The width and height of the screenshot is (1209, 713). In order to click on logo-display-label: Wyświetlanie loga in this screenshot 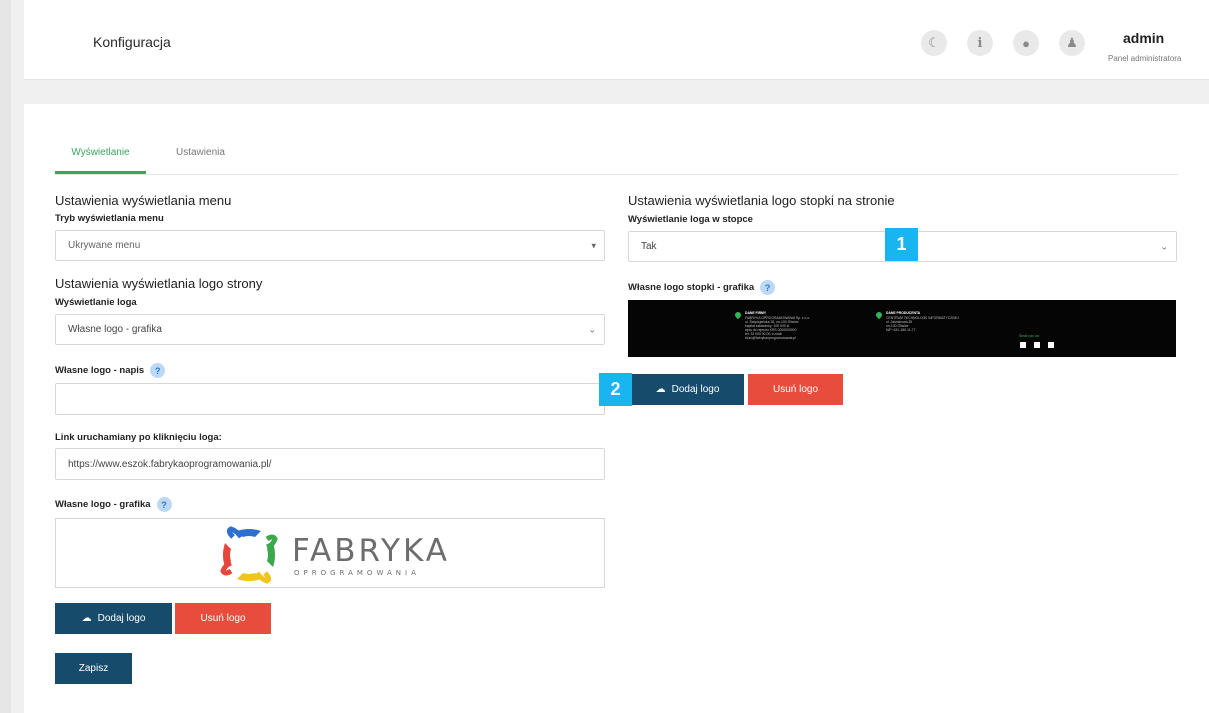, I will do `click(96, 302)`.